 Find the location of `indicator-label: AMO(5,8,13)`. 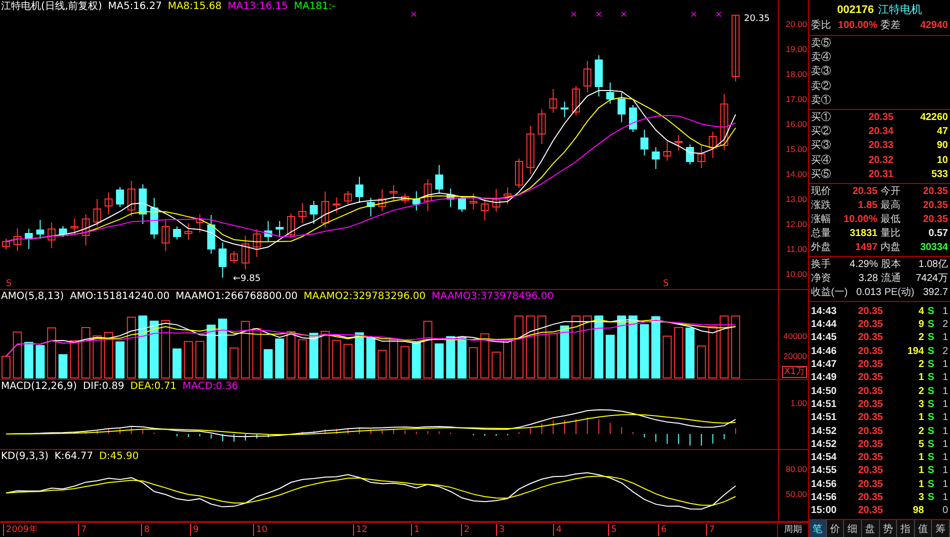

indicator-label: AMO(5,8,13) is located at coordinates (32, 297).